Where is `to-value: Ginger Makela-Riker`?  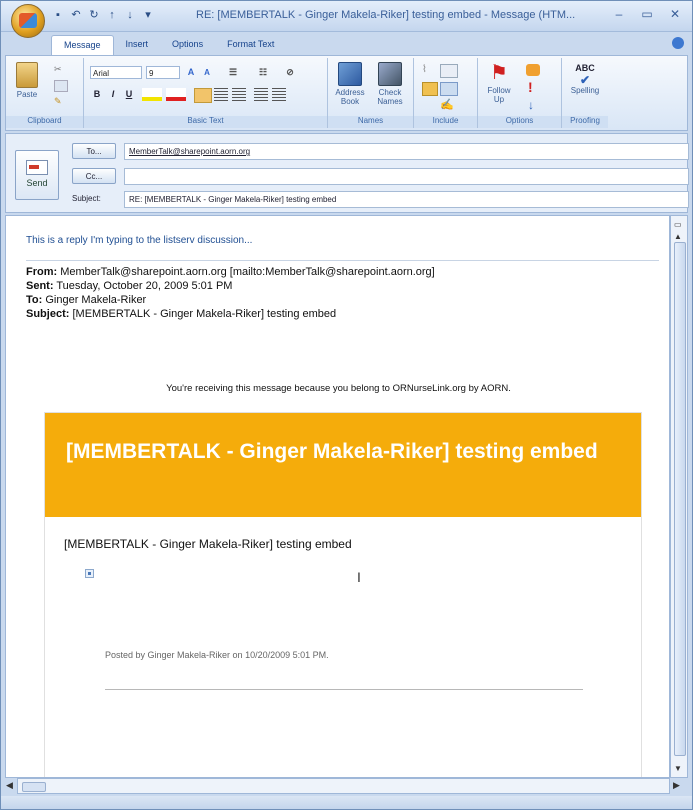 to-value: Ginger Makela-Riker is located at coordinates (96, 300).